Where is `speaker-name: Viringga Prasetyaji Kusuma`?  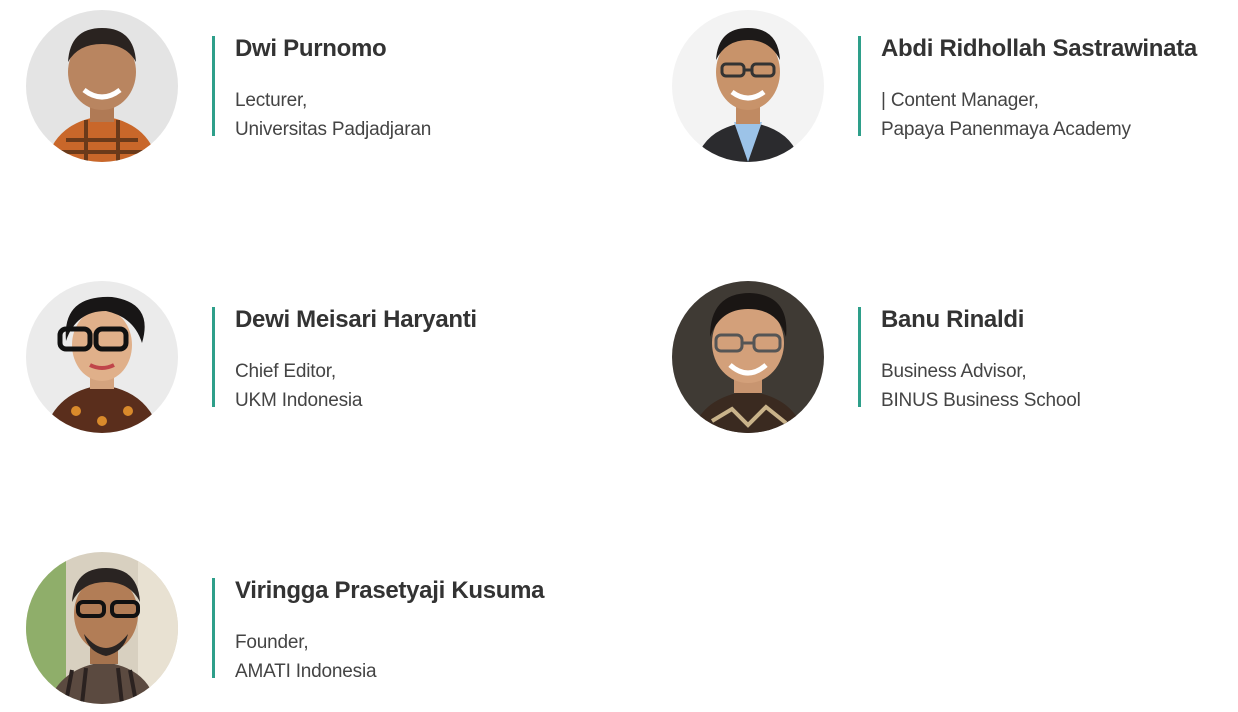
speaker-name: Viringga Prasetyaji Kusuma is located at coordinates (390, 590).